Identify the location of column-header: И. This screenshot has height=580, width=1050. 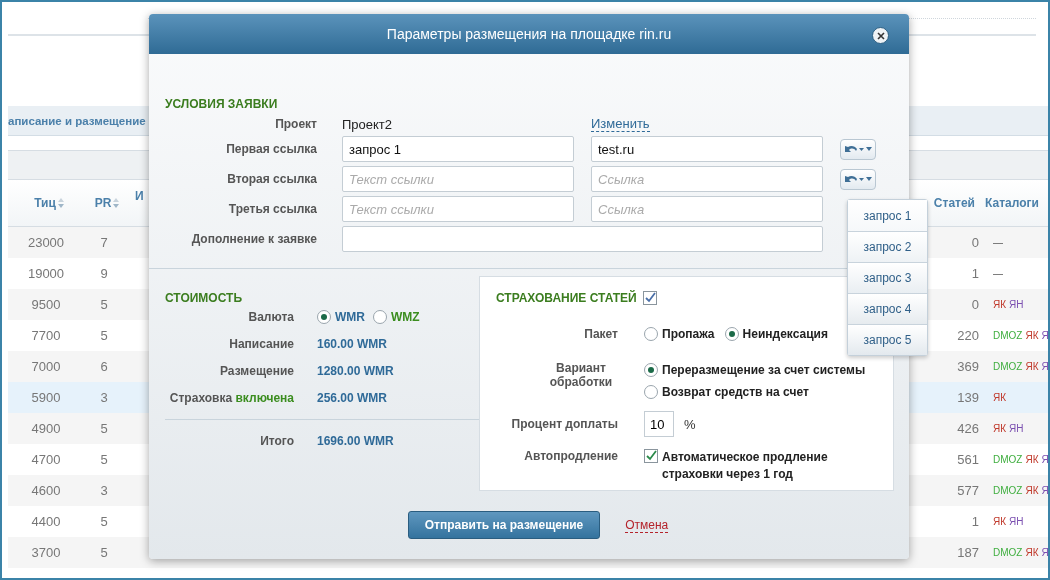
(139, 196).